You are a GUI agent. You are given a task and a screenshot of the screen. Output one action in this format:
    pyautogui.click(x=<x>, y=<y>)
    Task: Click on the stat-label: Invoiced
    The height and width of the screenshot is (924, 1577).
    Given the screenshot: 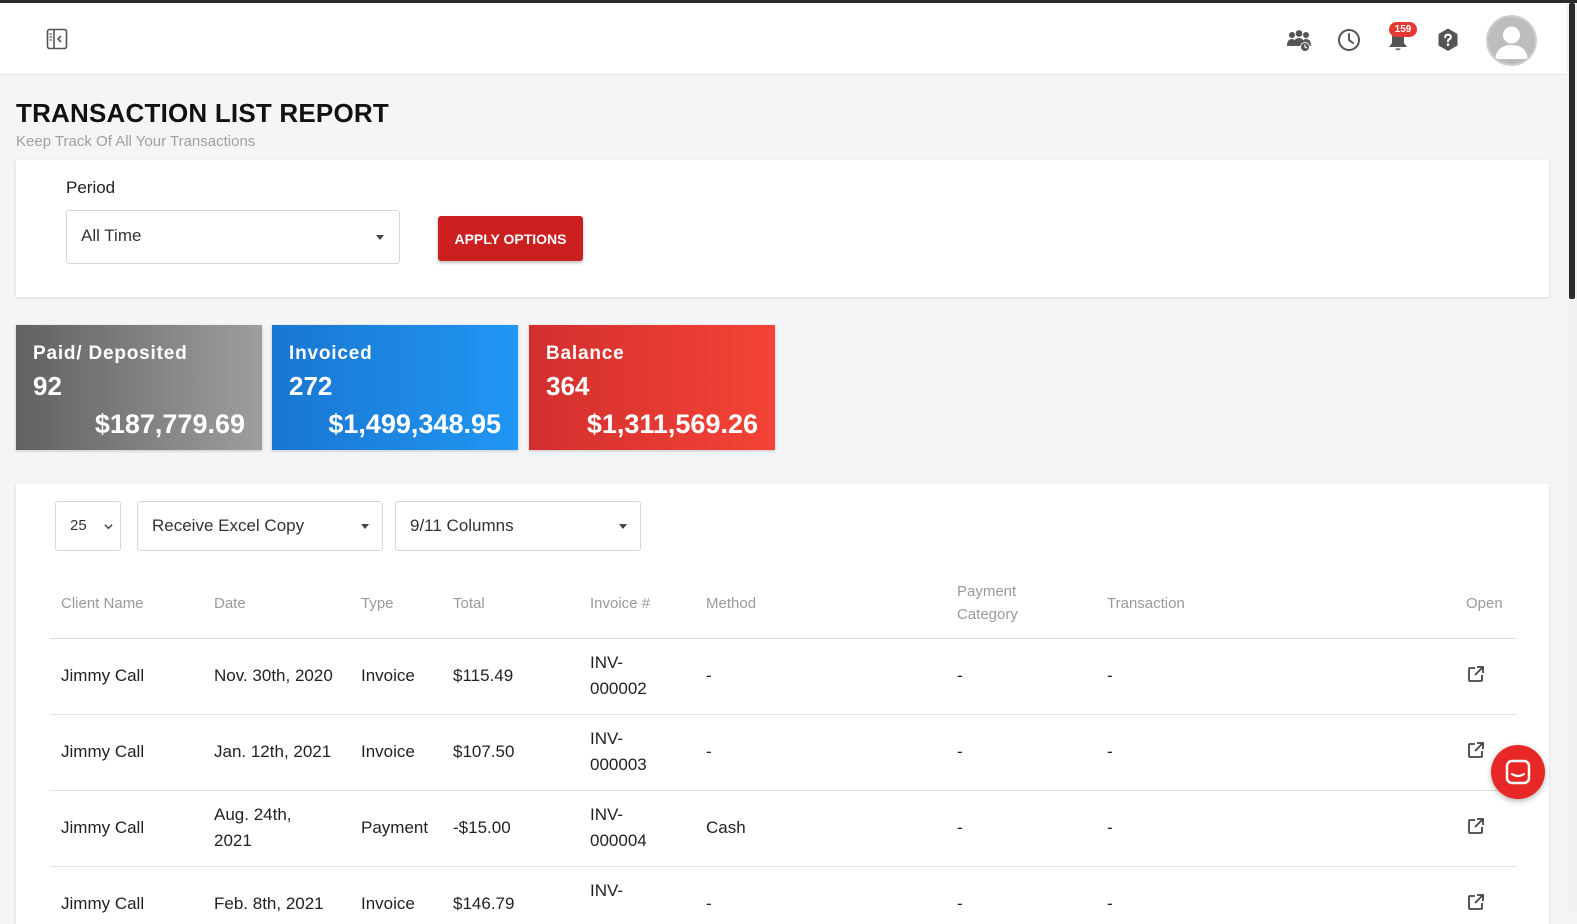 What is the action you would take?
    pyautogui.click(x=331, y=353)
    